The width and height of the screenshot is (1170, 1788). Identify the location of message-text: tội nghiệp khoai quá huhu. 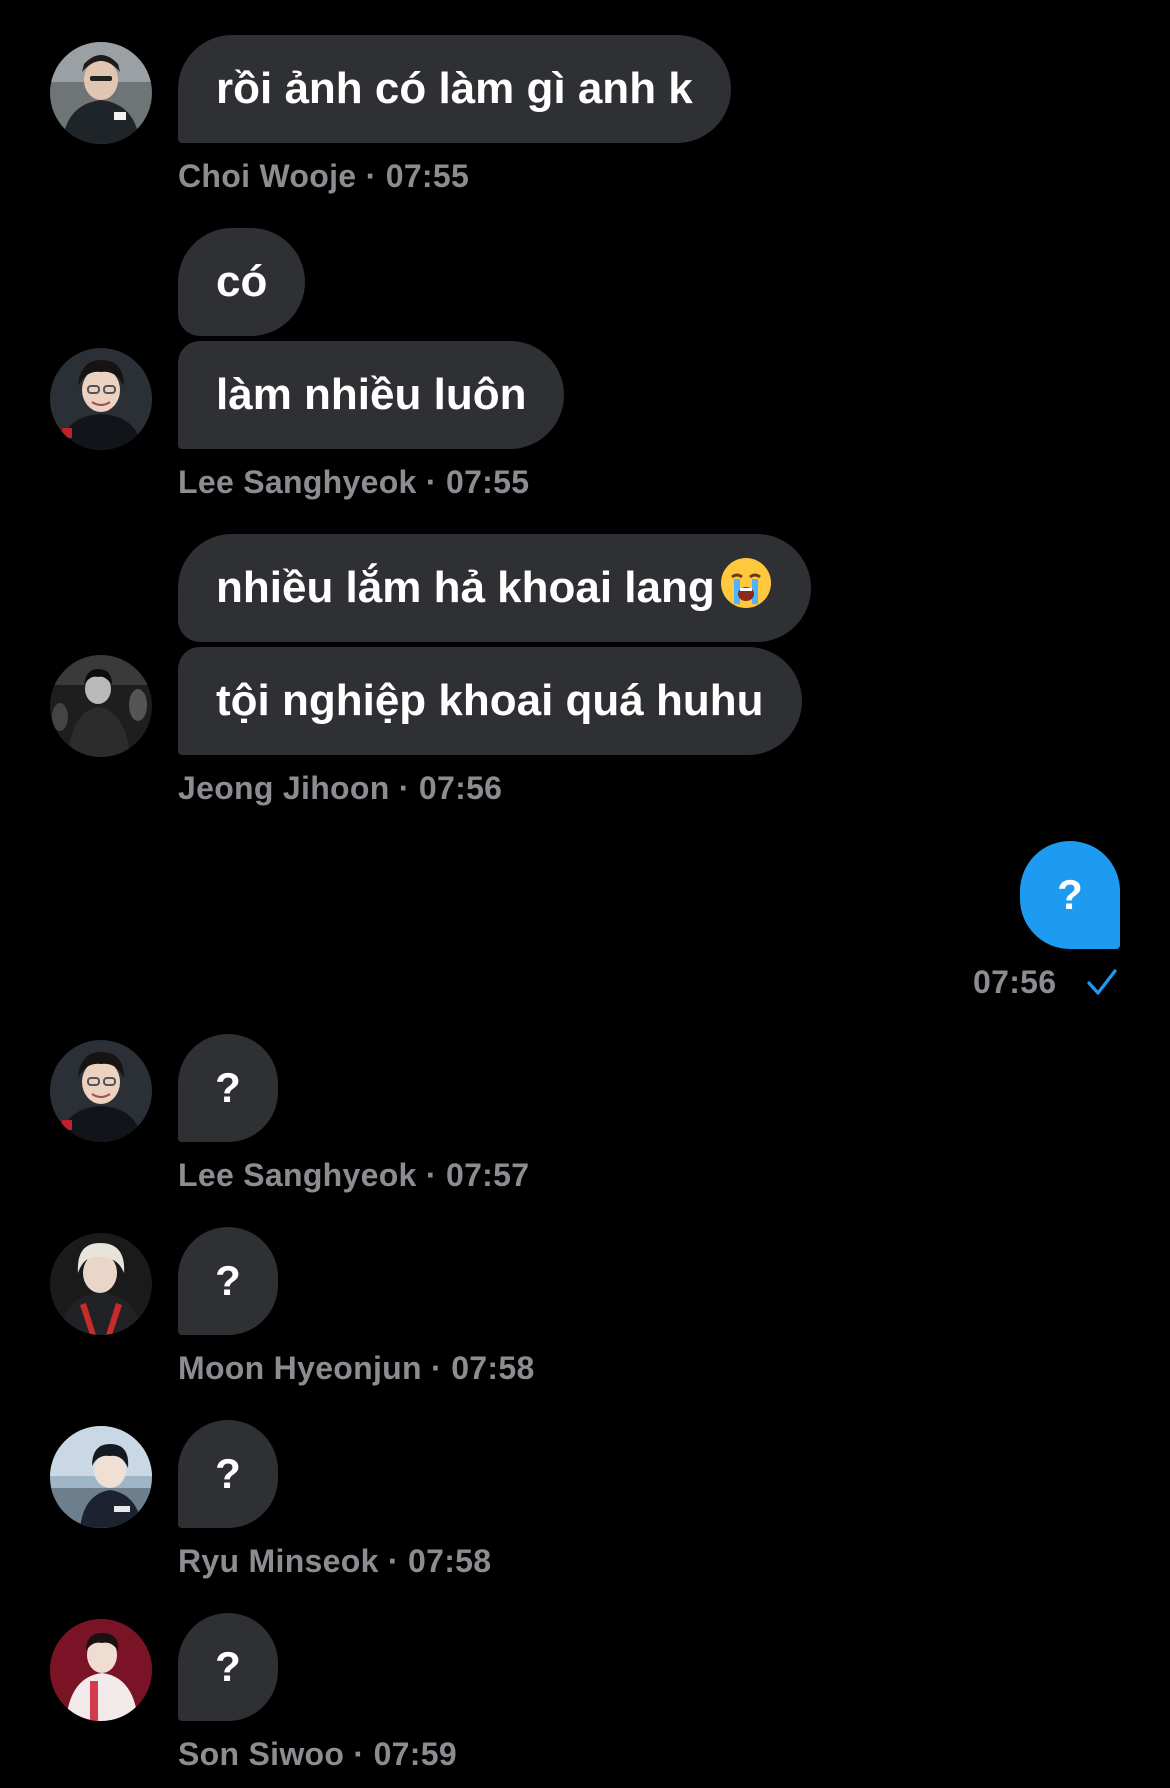
(490, 700).